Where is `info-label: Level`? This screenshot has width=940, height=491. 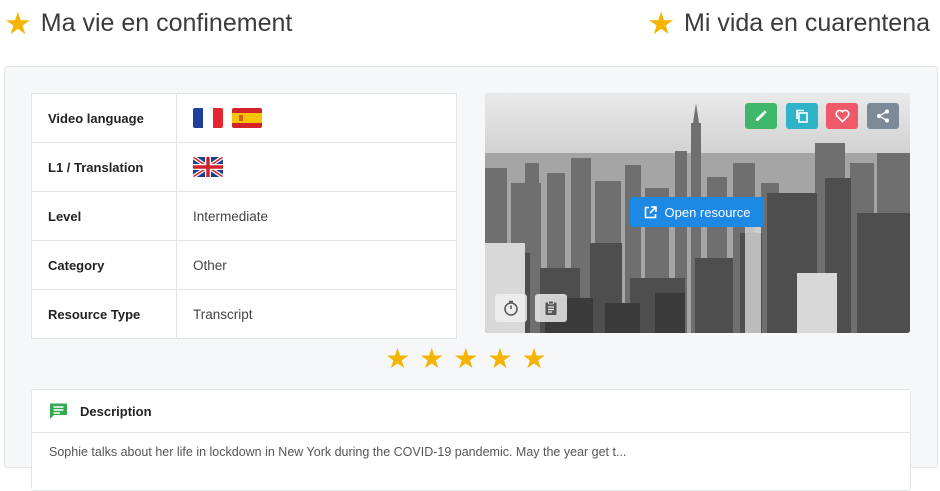
info-label: Level is located at coordinates (104, 216).